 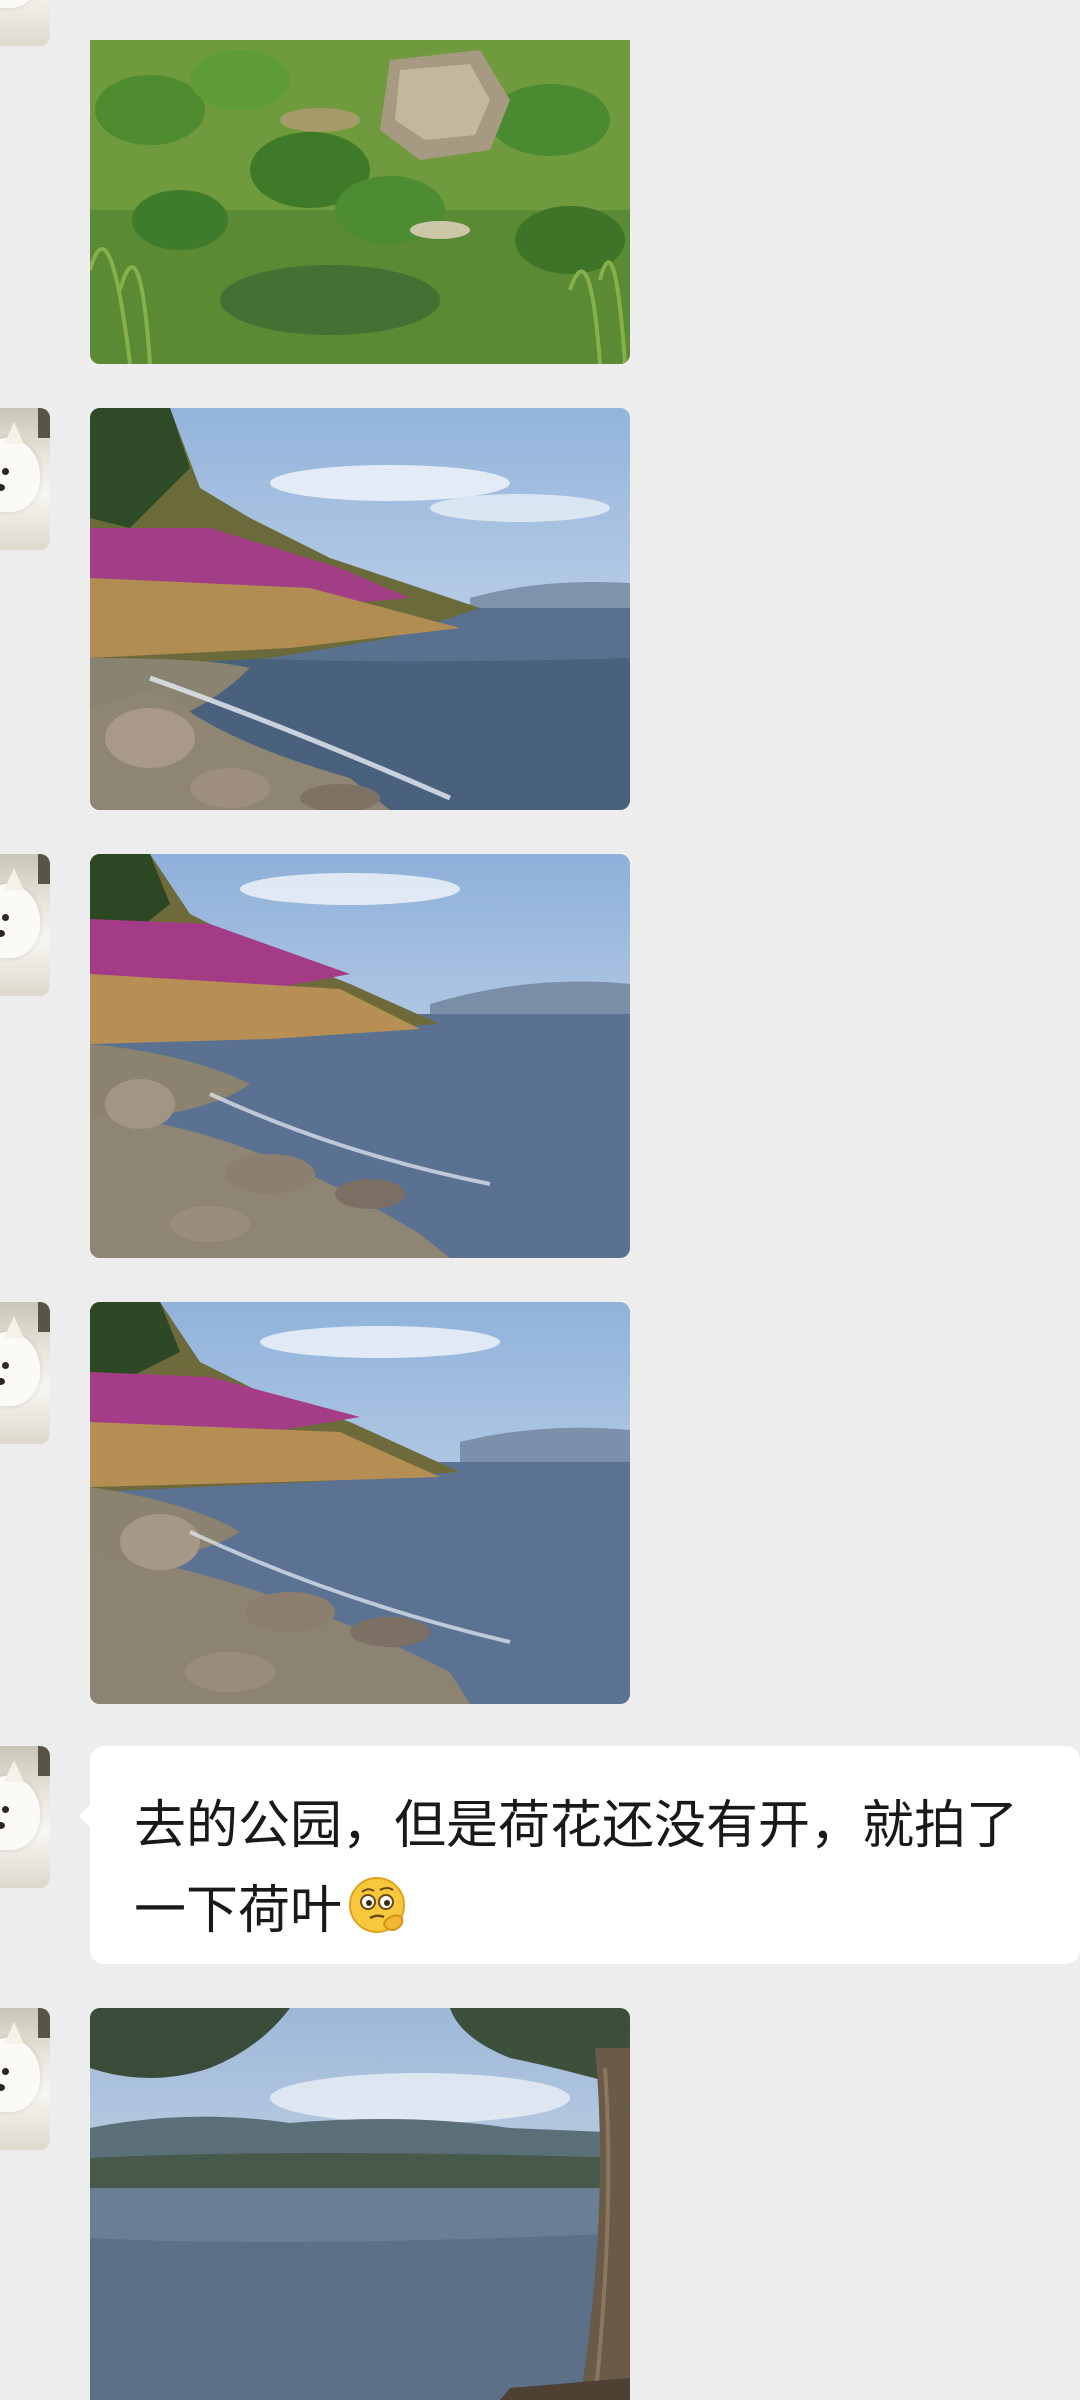 I want to click on image-message-lake-with-trees, so click(x=360, y=2204).